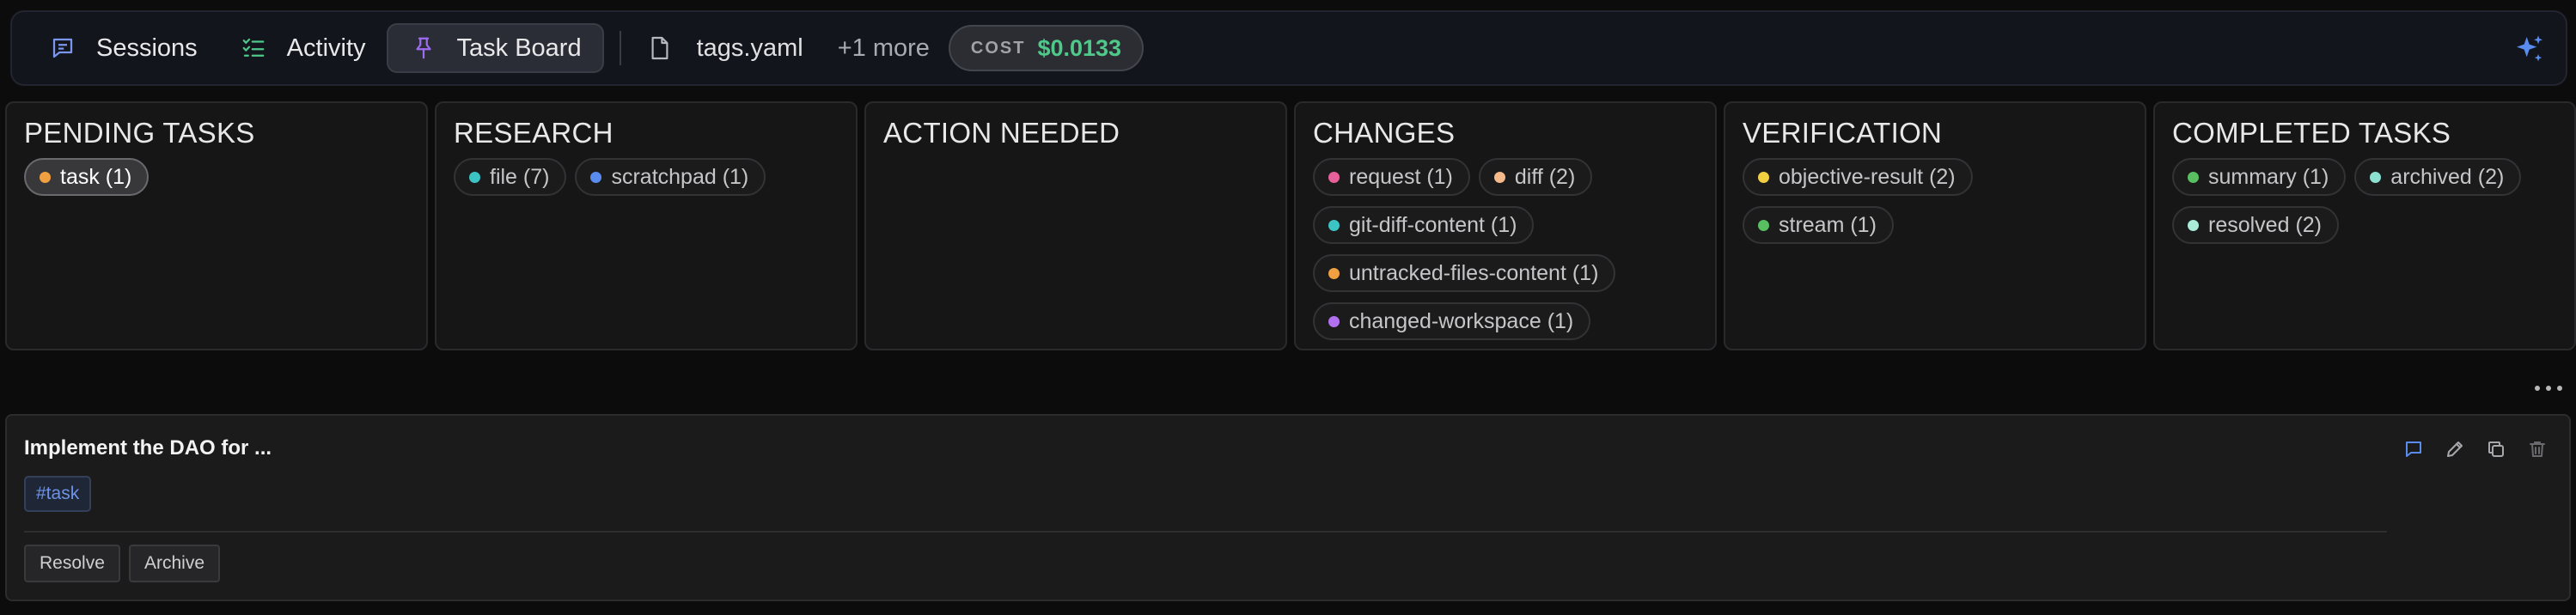  Describe the element at coordinates (253, 48) in the screenshot. I see `checklist-icon` at that location.